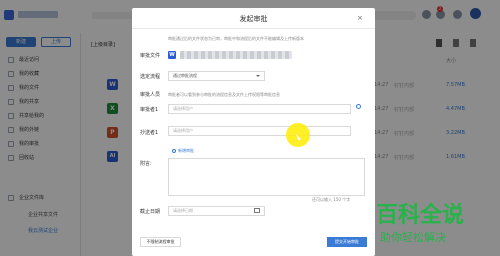 This screenshot has height=256, width=500. I want to click on watermark: 百科全说 助你轻松解决, so click(436, 222).